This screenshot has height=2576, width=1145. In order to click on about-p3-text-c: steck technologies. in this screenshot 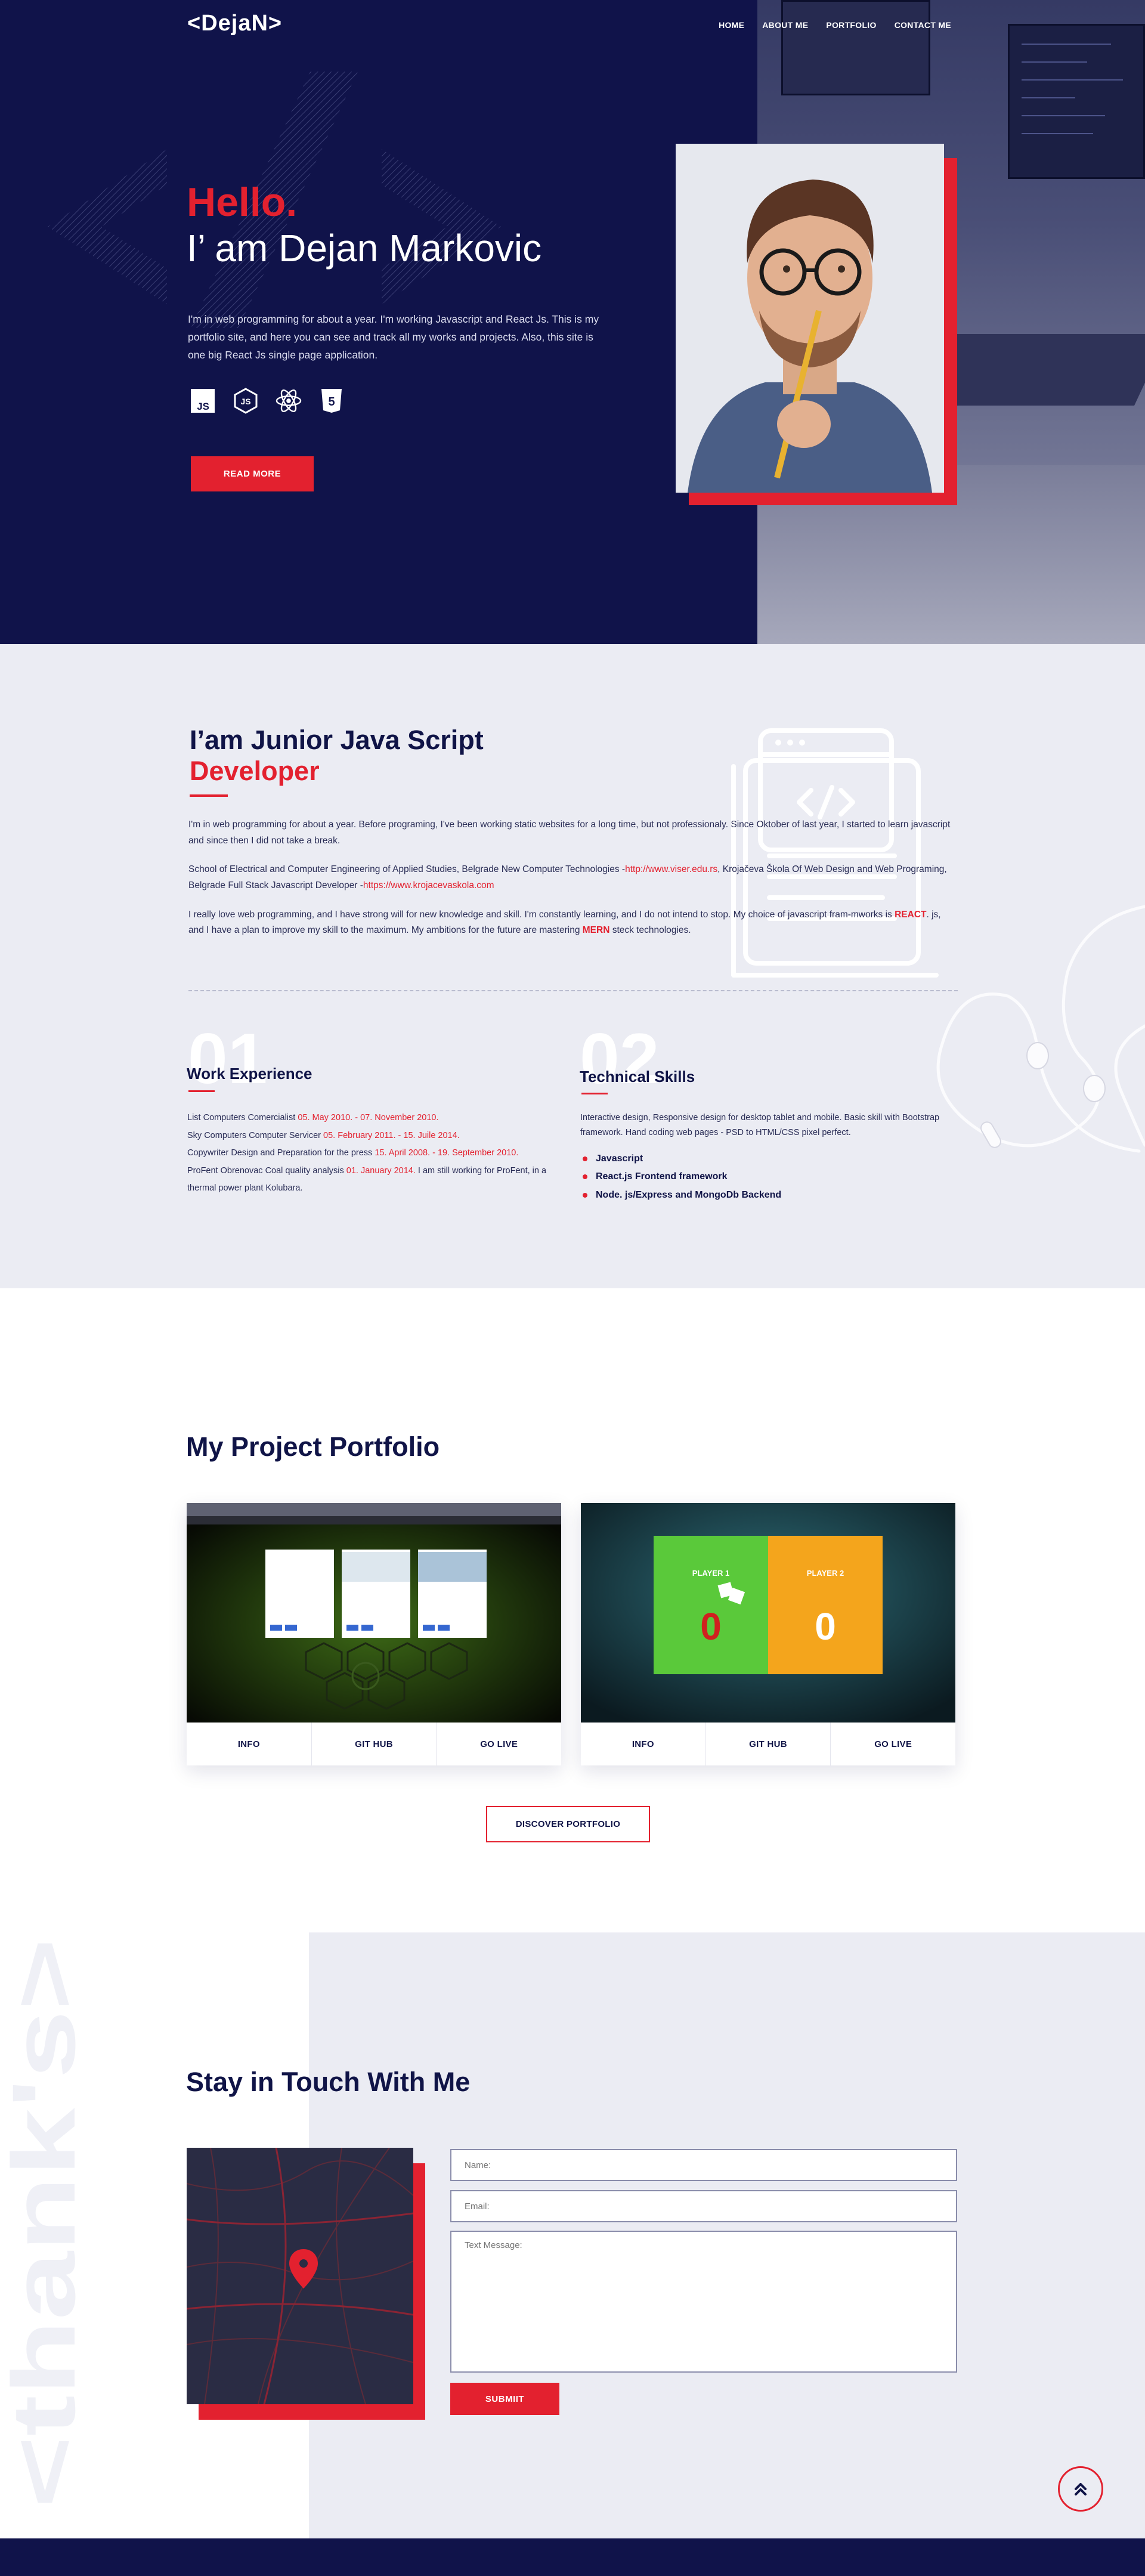, I will do `click(650, 930)`.